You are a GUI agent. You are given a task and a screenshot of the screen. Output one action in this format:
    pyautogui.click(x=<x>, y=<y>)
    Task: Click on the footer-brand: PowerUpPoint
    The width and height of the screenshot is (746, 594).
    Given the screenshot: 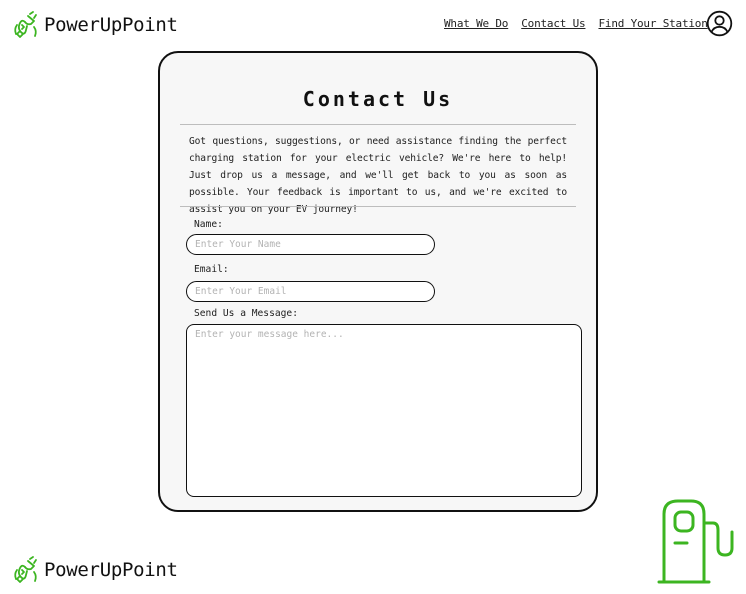 What is the action you would take?
    pyautogui.click(x=95, y=570)
    